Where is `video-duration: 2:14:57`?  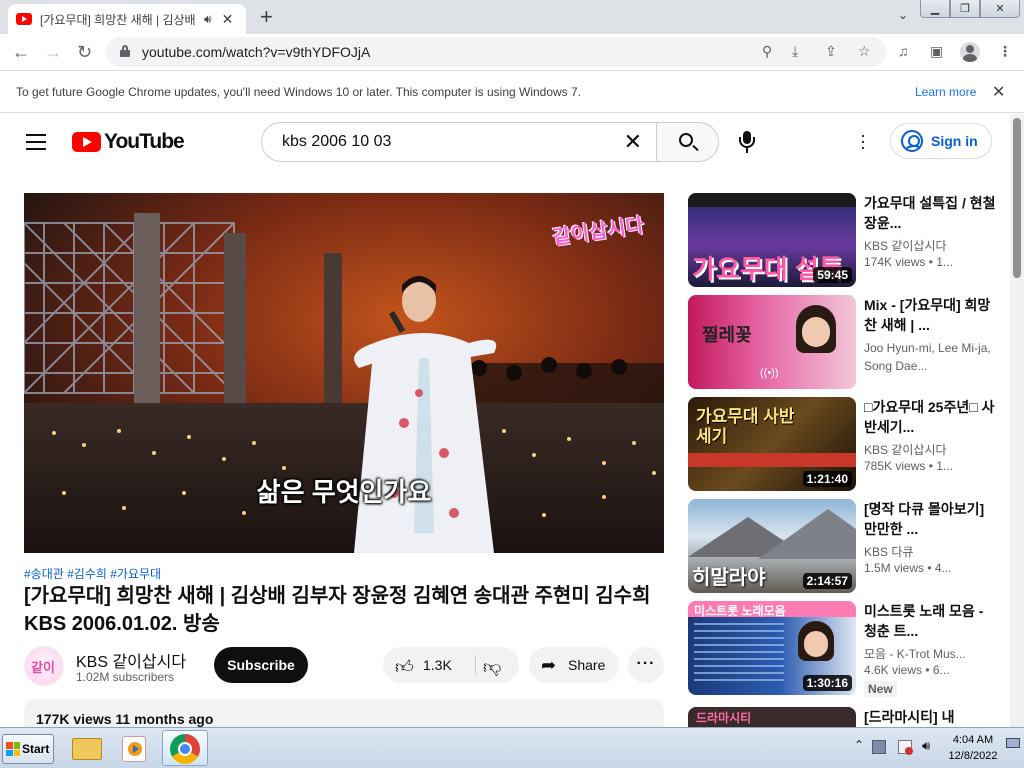 video-duration: 2:14:57 is located at coordinates (827, 581).